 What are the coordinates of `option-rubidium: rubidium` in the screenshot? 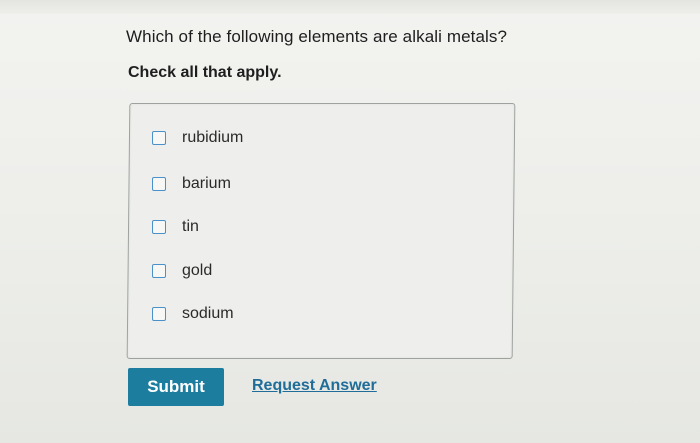 It's located at (197, 138).